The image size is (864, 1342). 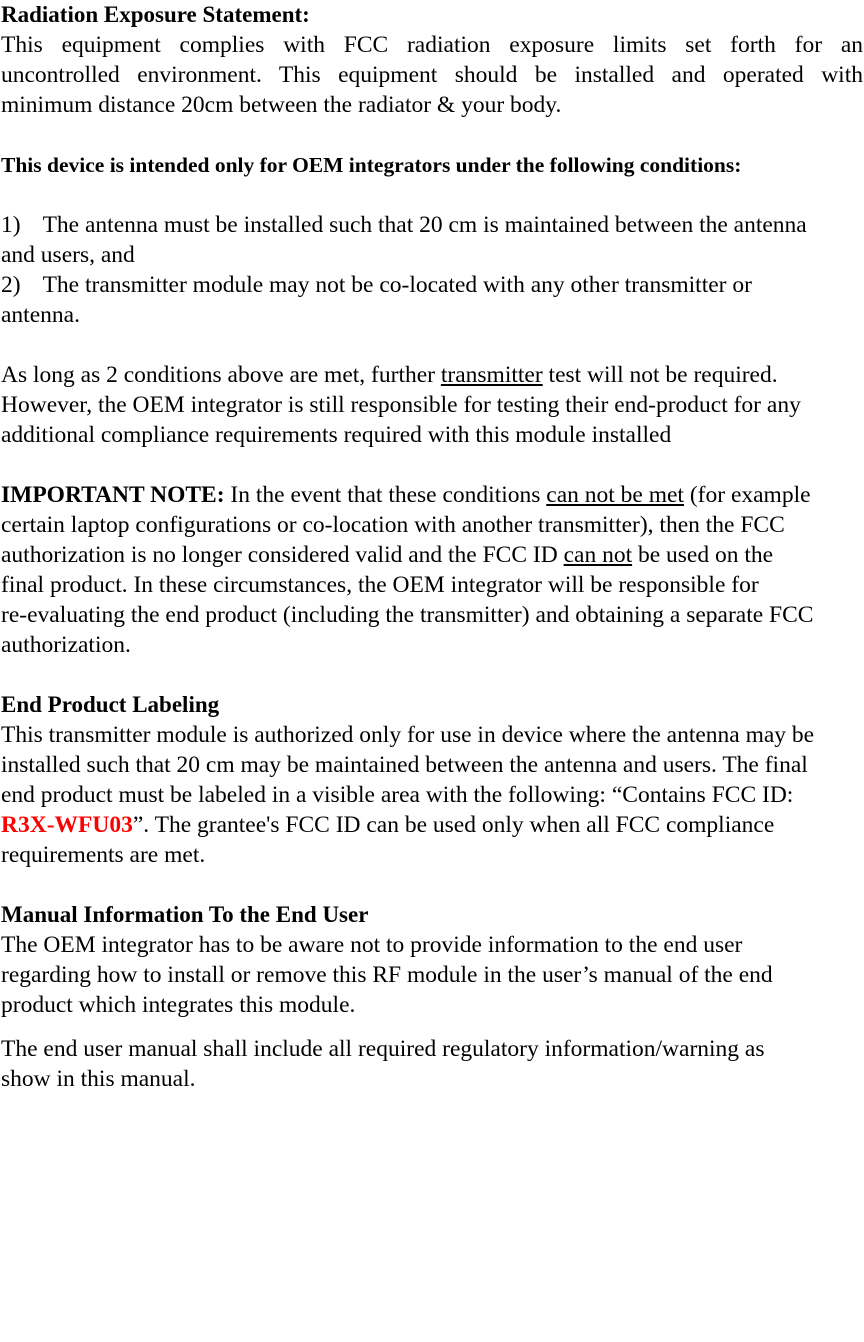 What do you see at coordinates (178, 1005) in the screenshot?
I see `manual-info-line: product which integrates this module.` at bounding box center [178, 1005].